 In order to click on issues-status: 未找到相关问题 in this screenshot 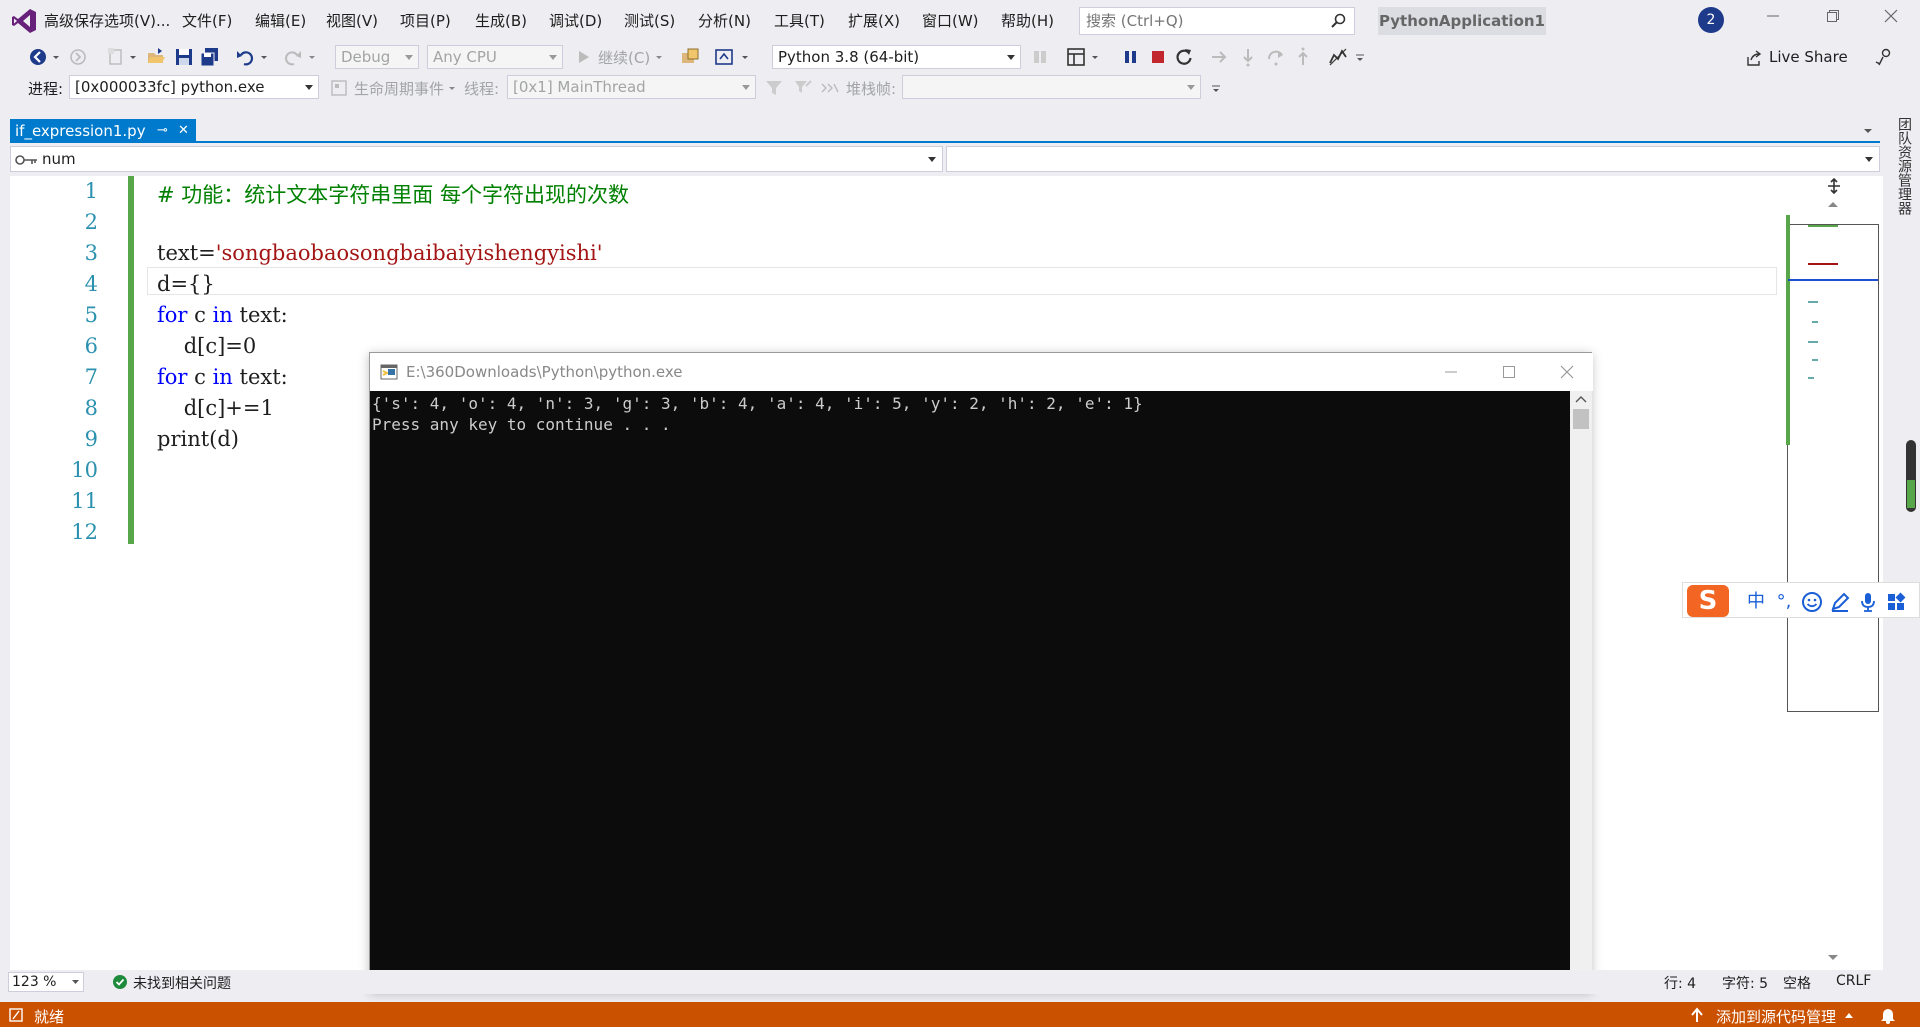, I will do `click(182, 983)`.